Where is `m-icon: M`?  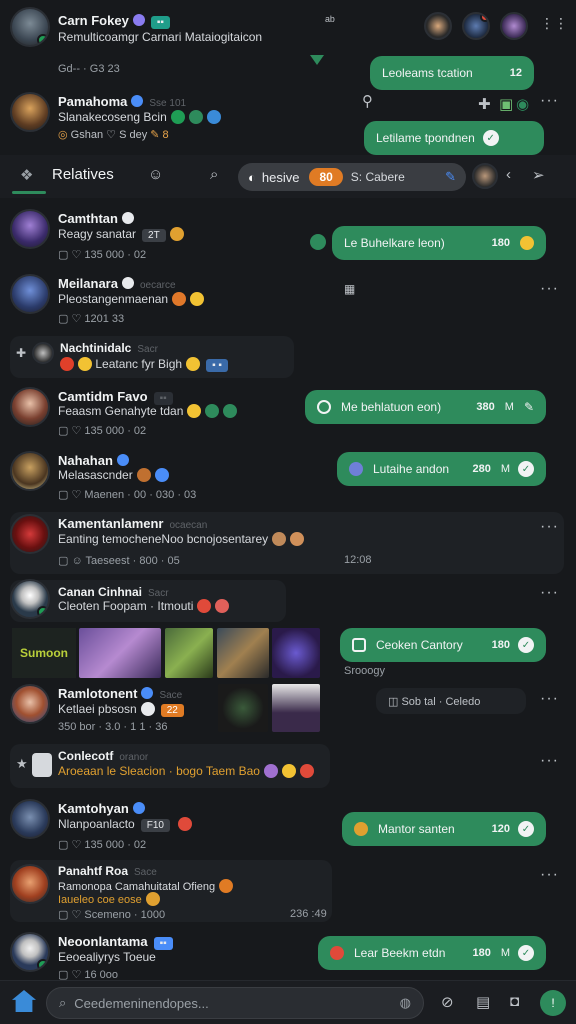 m-icon: M is located at coordinates (509, 407).